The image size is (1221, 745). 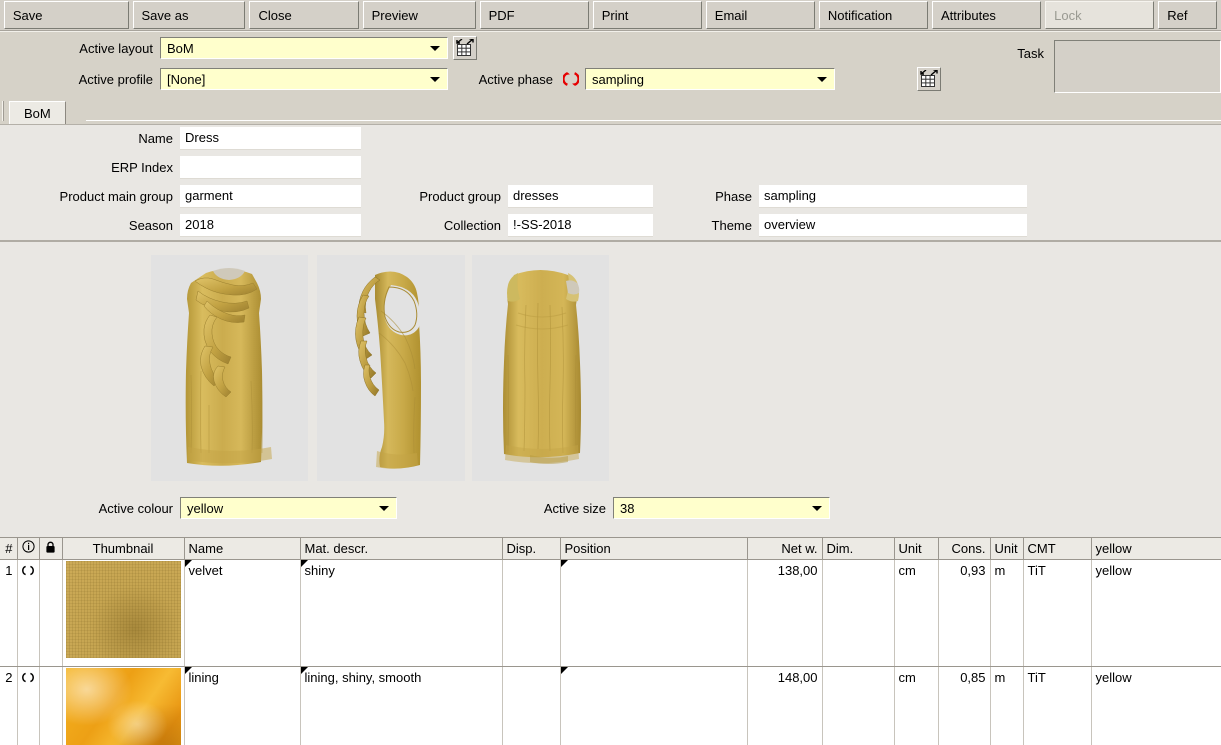 I want to click on tab-strip: BoM, so click(x=610, y=111).